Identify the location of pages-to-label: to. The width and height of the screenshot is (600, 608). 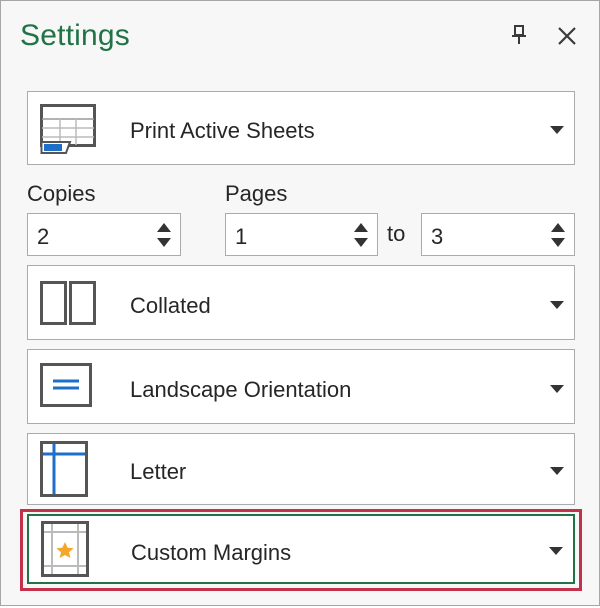
(396, 233).